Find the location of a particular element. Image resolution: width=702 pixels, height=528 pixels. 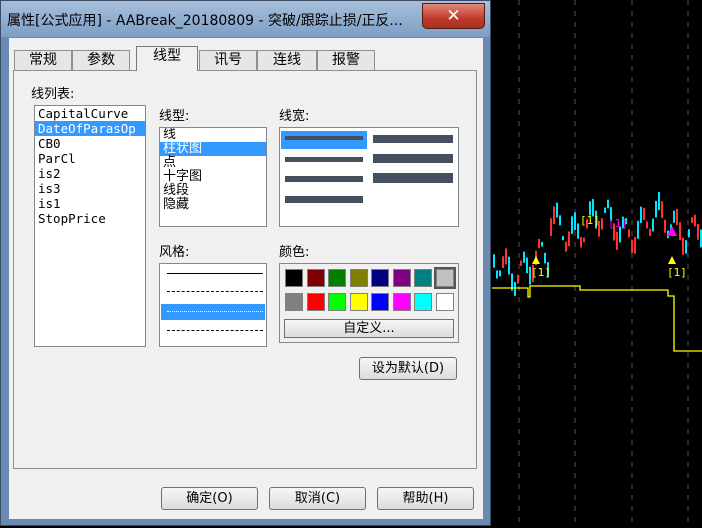

line-width-selection is located at coordinates (324, 140).